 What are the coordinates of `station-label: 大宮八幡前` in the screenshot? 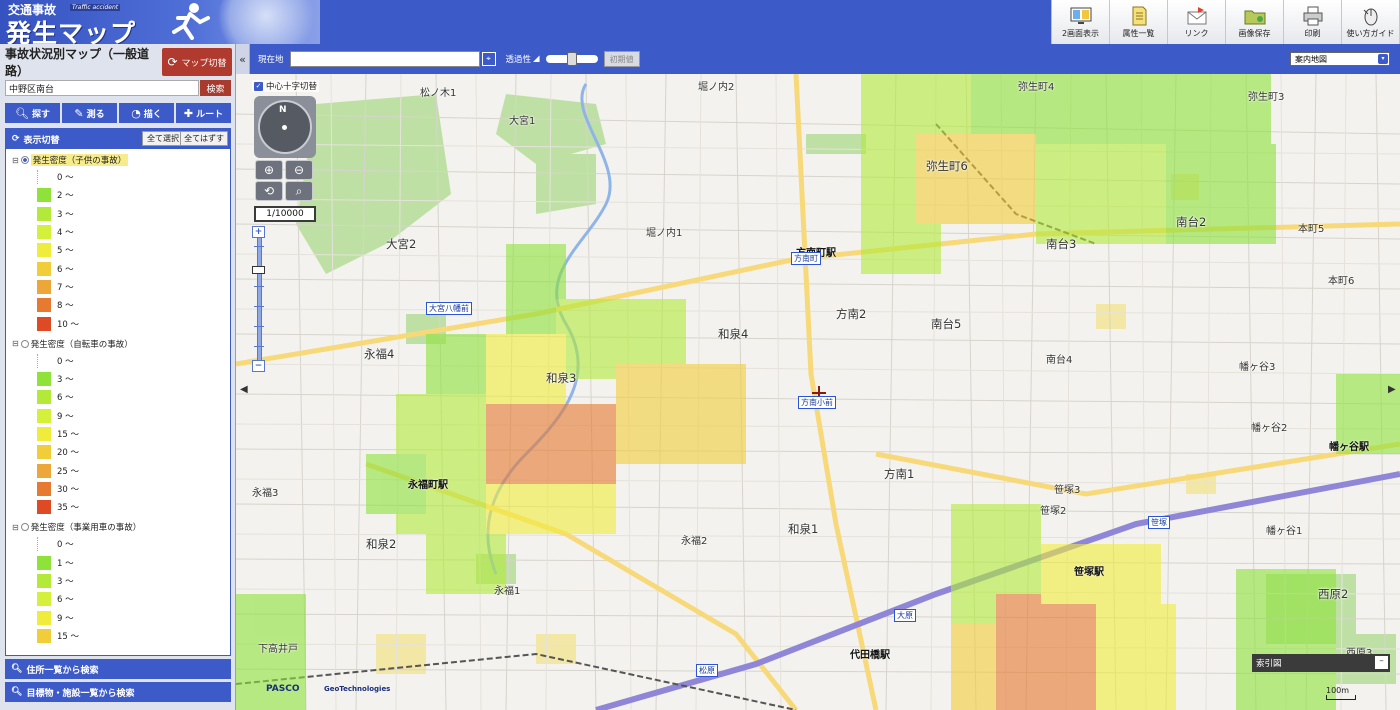 It's located at (449, 308).